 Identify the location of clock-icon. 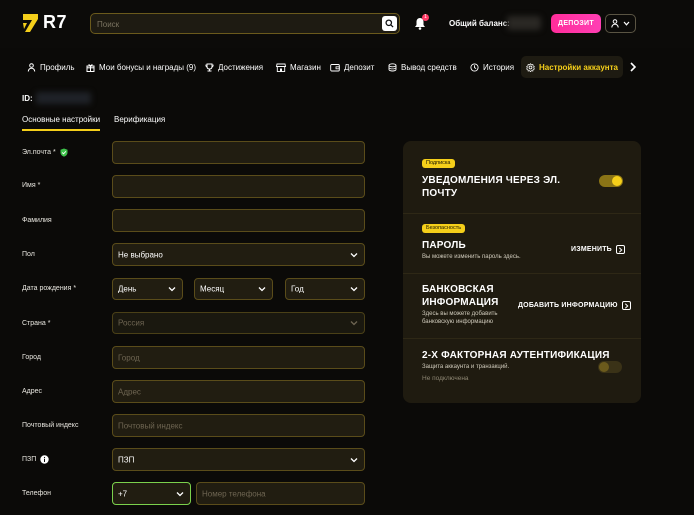
(474, 67).